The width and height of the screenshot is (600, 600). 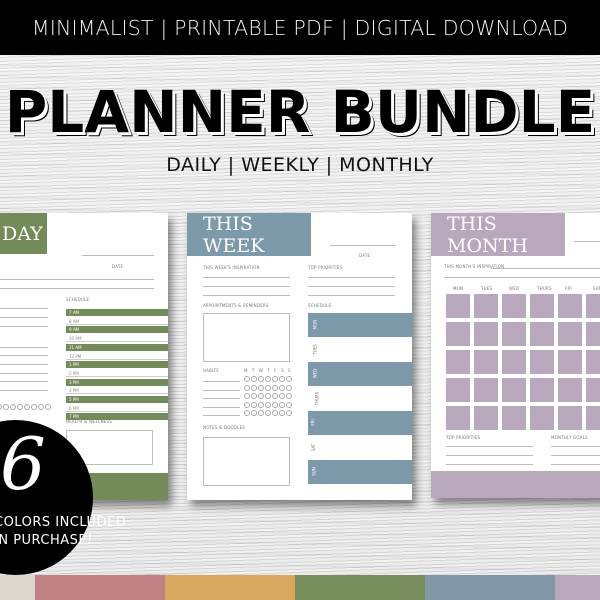 What do you see at coordinates (363, 245) in the screenshot?
I see `date-line` at bounding box center [363, 245].